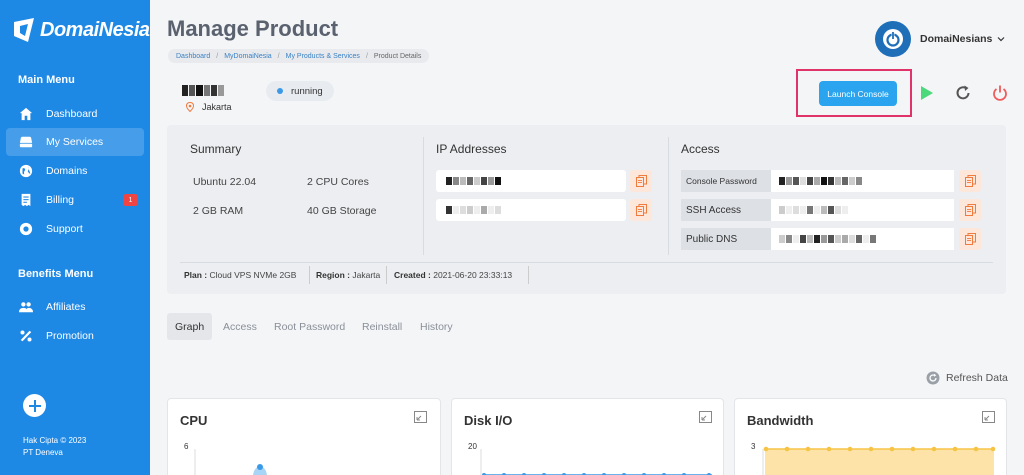 The image size is (1024, 475). Describe the element at coordinates (926, 93) in the screenshot. I see `play-icon` at that location.